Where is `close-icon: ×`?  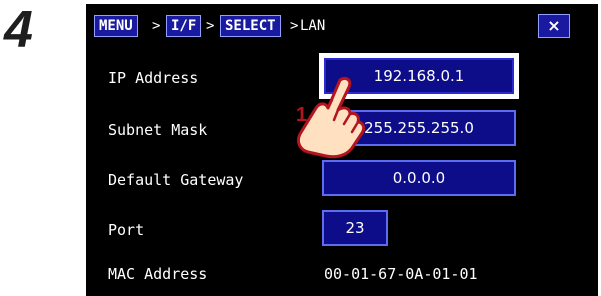 close-icon: × is located at coordinates (554, 25).